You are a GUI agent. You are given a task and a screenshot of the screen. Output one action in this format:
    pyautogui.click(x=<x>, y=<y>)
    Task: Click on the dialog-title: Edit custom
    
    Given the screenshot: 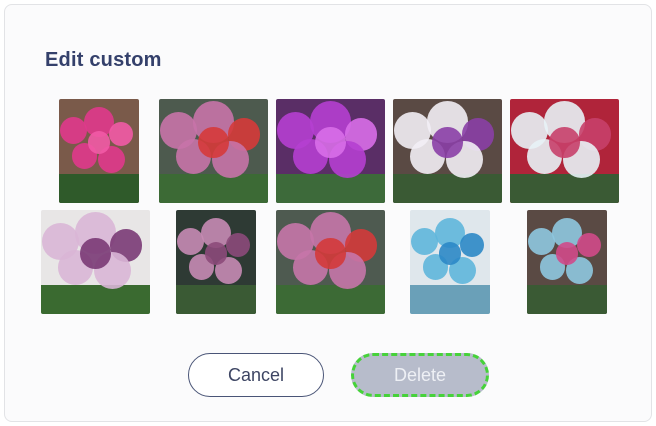 What is the action you would take?
    pyautogui.click(x=103, y=60)
    